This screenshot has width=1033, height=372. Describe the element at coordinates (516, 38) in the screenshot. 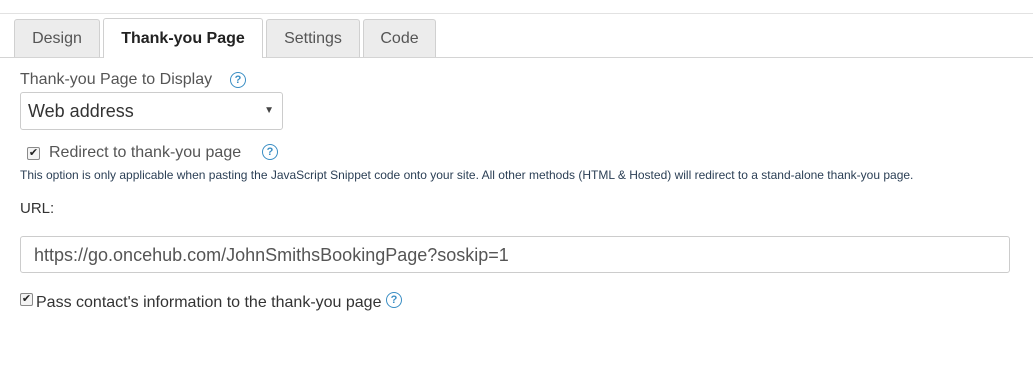

I see `tab-bar: Design Thank-you Page Settings Code` at that location.